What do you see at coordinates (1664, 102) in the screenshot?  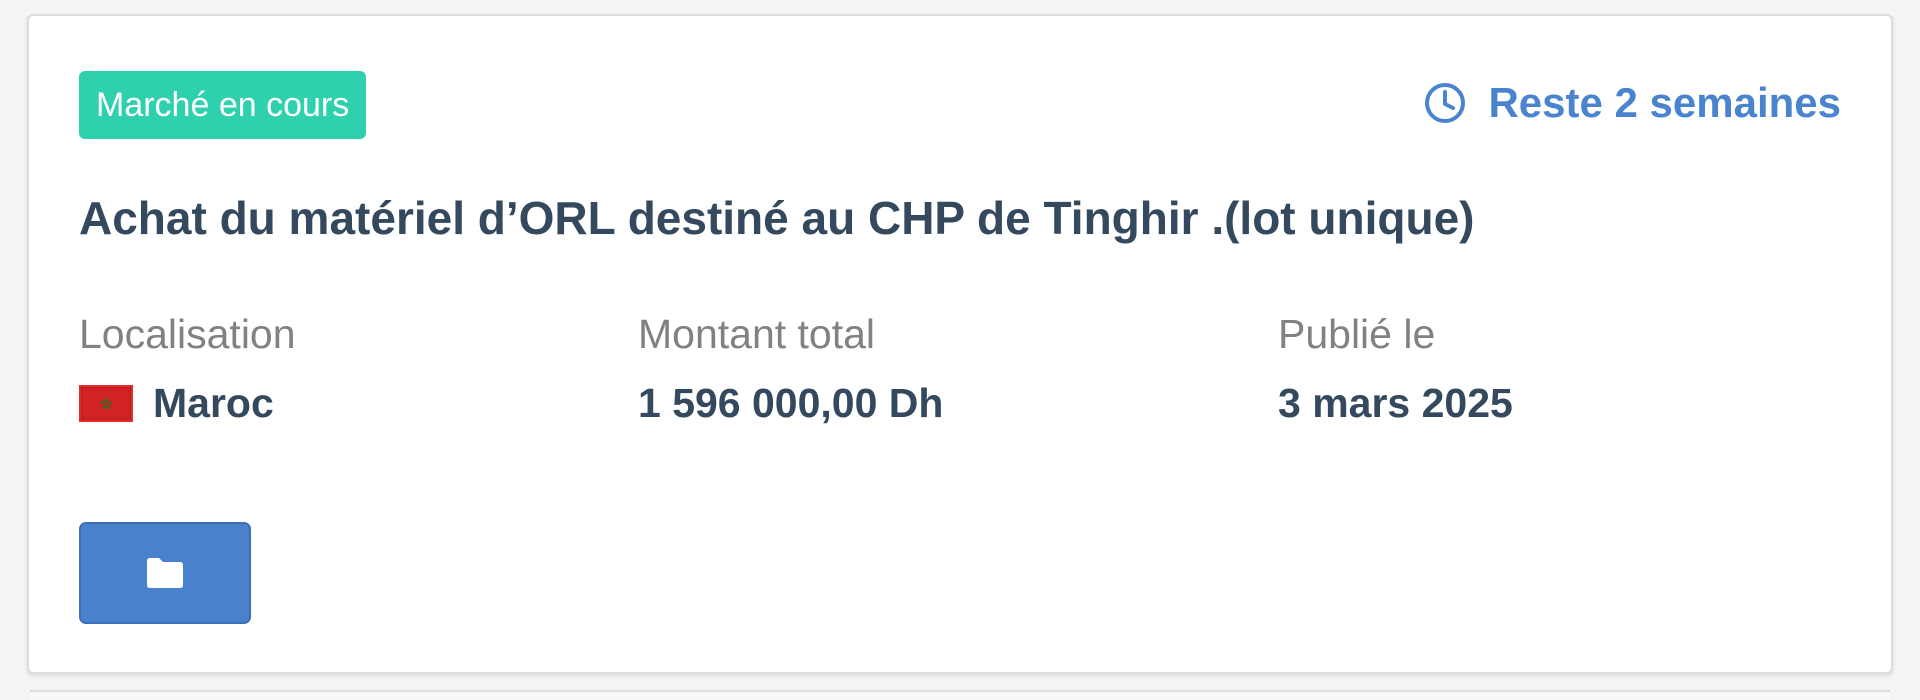 I see `time-remaining-text: Reste 2 semaines` at bounding box center [1664, 102].